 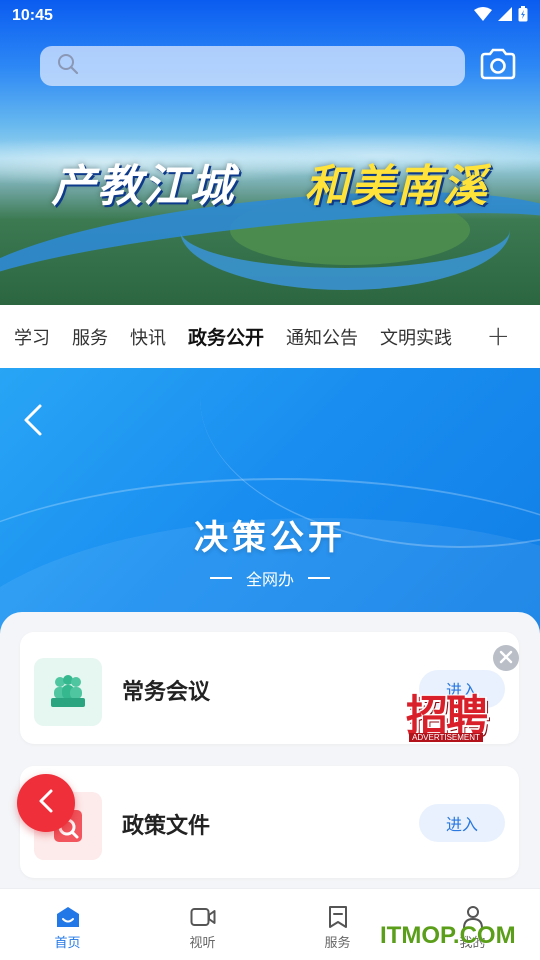 What do you see at coordinates (68, 692) in the screenshot?
I see `meeting-people-icon` at bounding box center [68, 692].